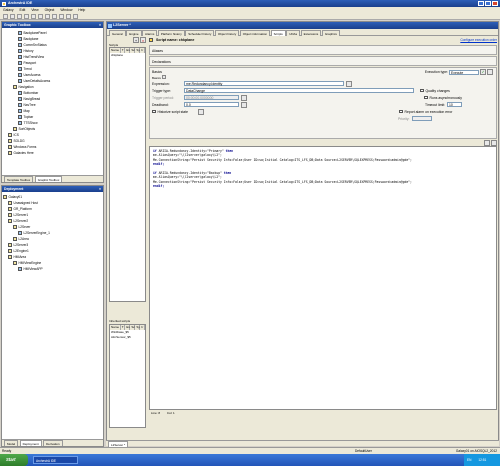  I want to click on list-item: AlmSensor_$5, so click(127, 337).